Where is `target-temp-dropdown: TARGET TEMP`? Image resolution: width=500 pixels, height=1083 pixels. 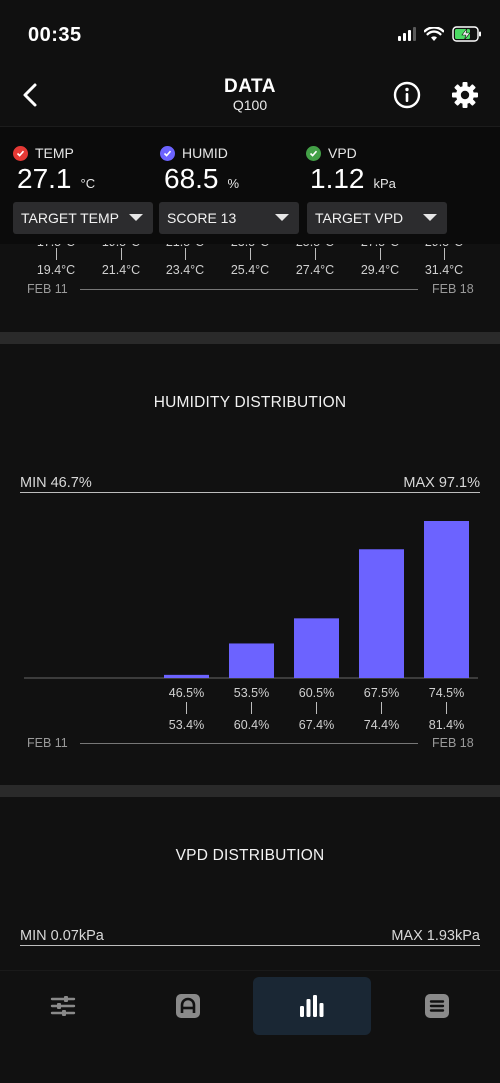 target-temp-dropdown: TARGET TEMP is located at coordinates (83, 218).